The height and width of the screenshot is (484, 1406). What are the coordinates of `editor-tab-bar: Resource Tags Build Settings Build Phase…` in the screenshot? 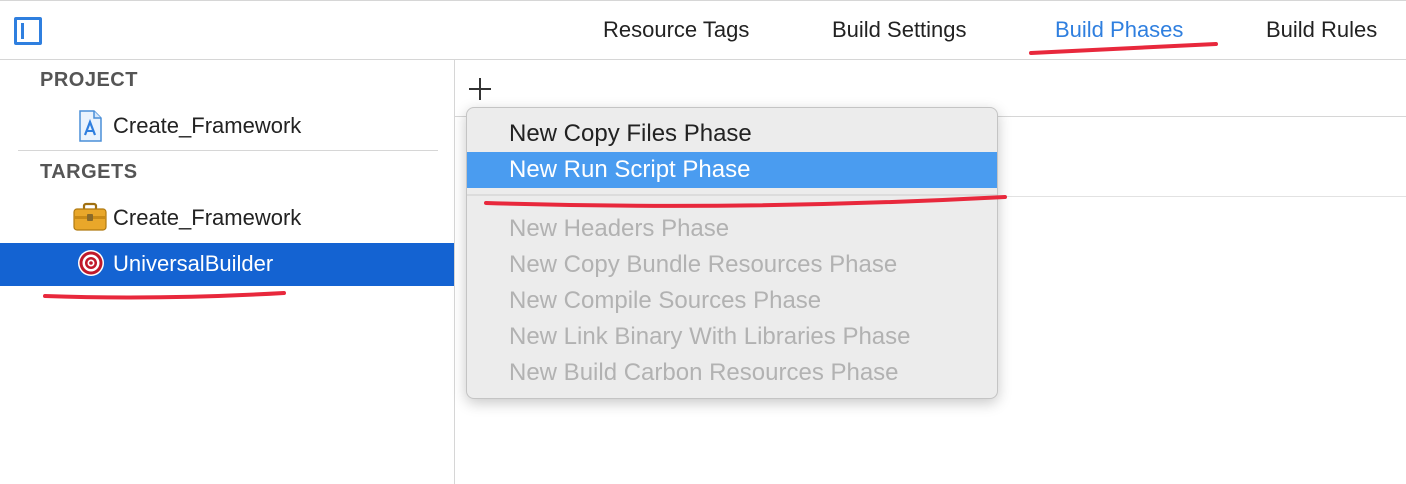 It's located at (703, 30).